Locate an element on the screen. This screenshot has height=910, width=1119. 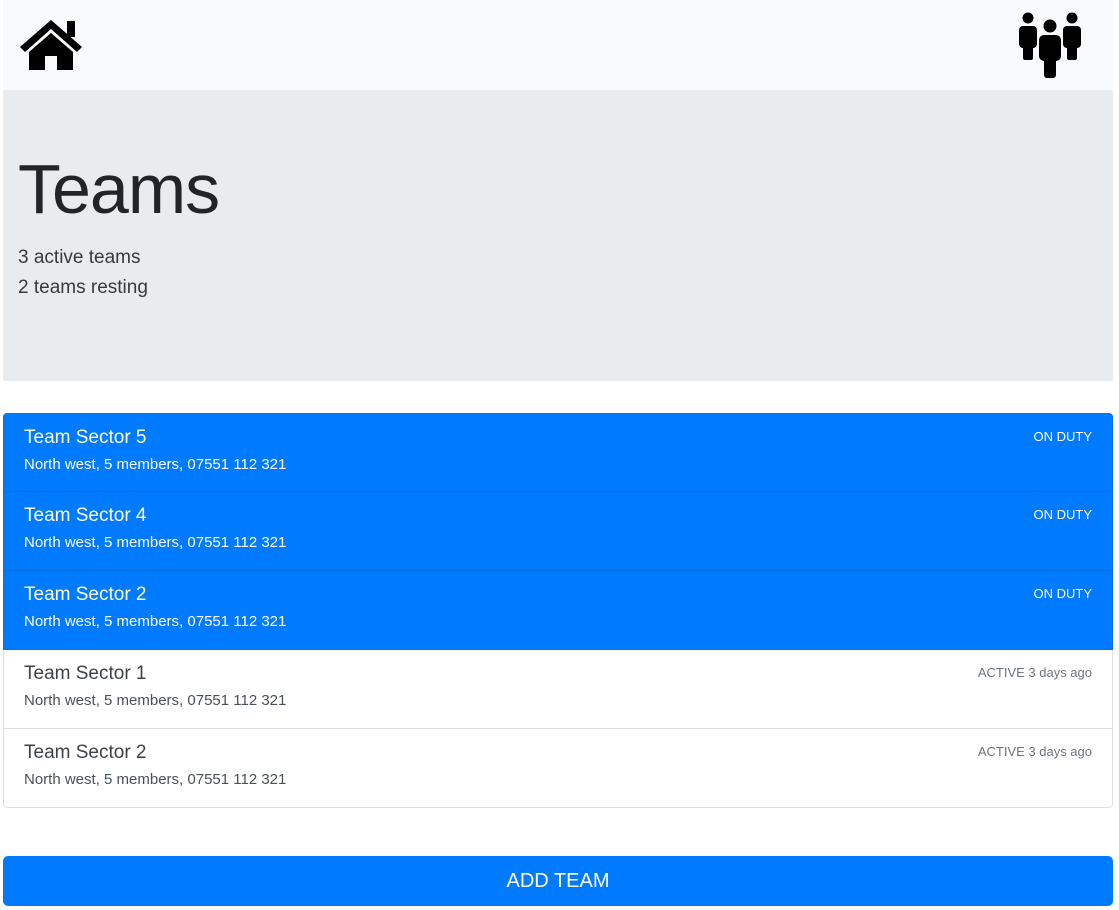
team-name: Team Sector 4 is located at coordinates (85, 515).